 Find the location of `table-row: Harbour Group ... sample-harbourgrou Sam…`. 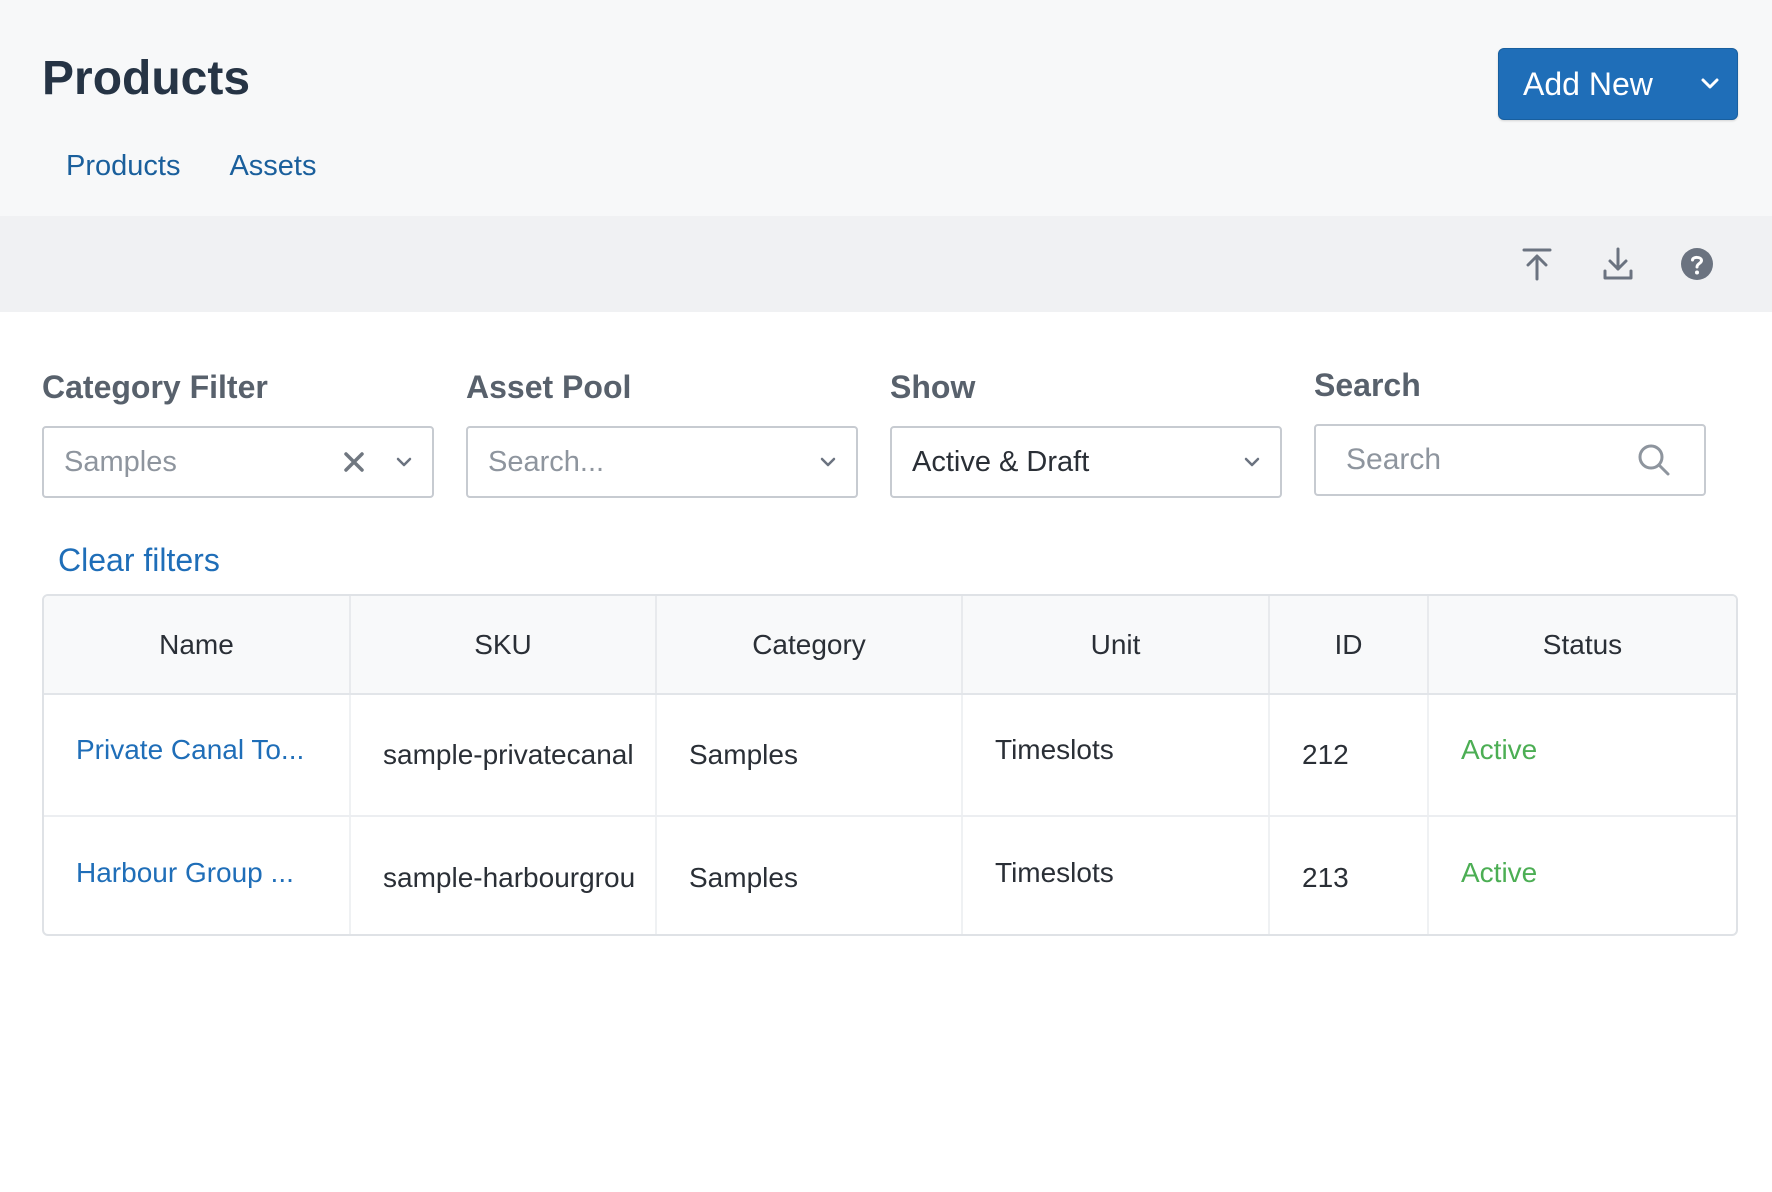

table-row: Harbour Group ... sample-harbourgrou Sam… is located at coordinates (890, 875).